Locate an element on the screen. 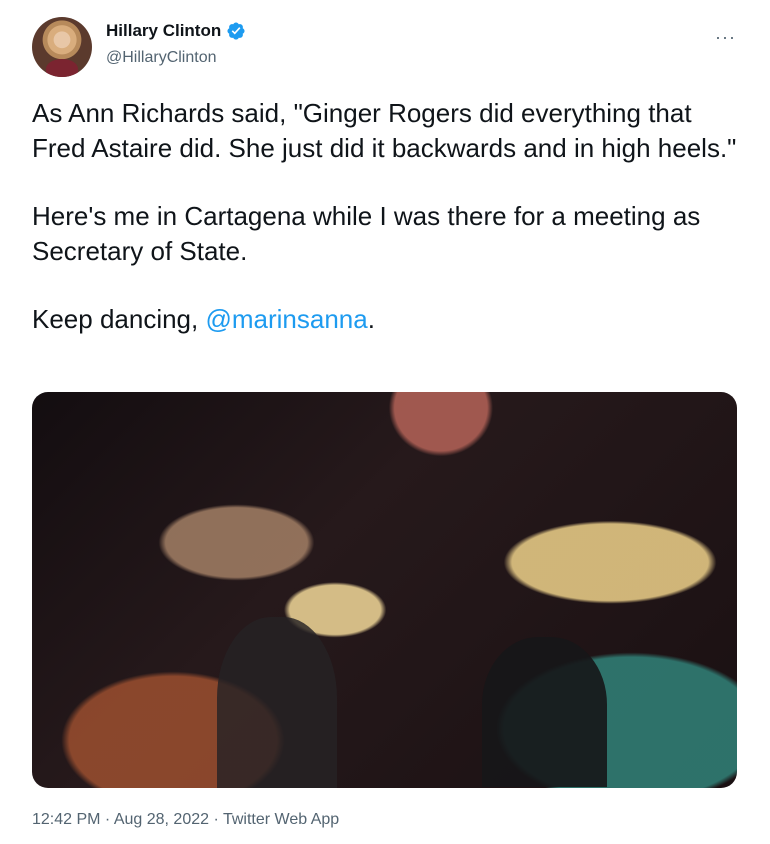  display-name: Hillary Clinton is located at coordinates (163, 31).